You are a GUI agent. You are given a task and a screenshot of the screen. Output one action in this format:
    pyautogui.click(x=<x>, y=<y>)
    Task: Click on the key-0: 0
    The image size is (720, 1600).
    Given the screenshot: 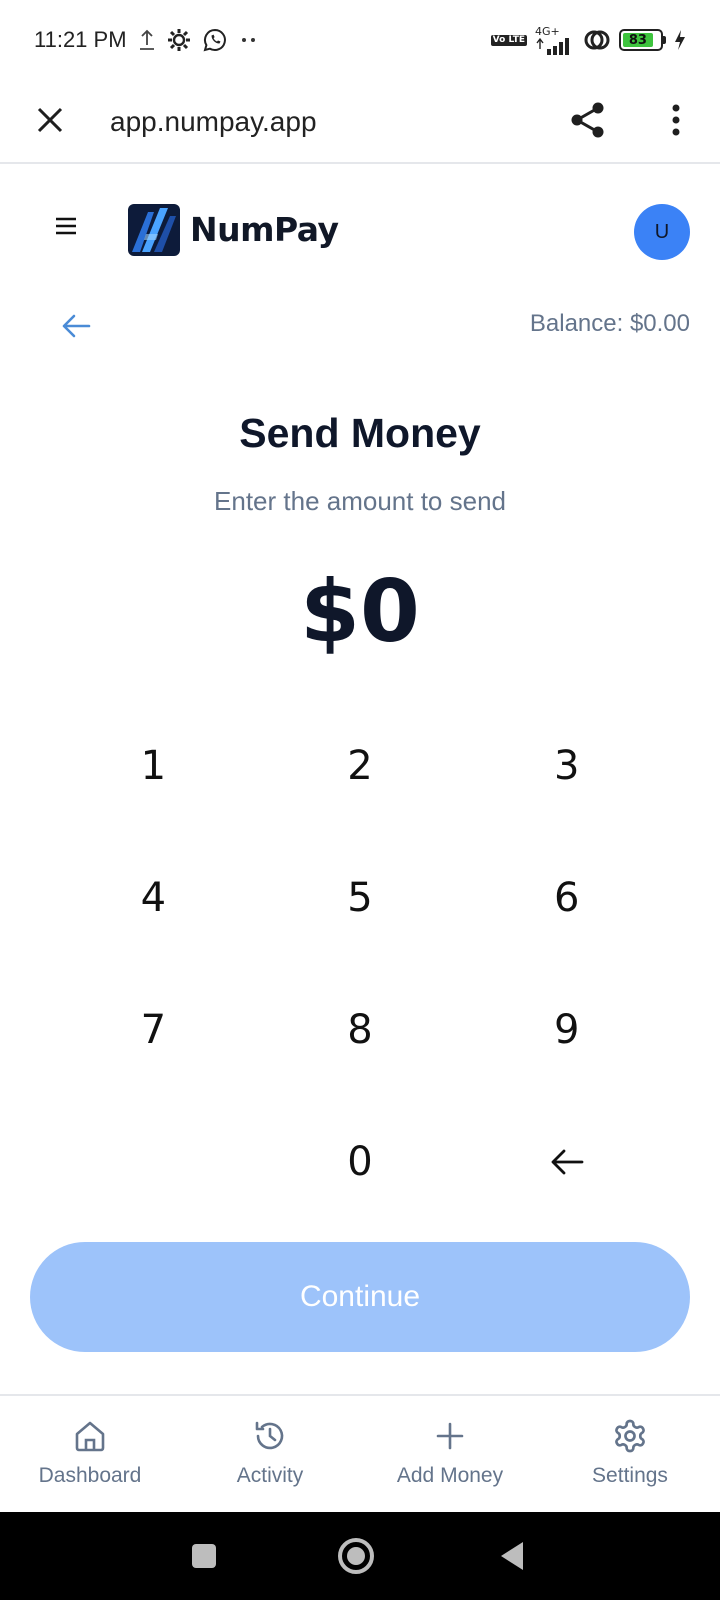 What is the action you would take?
    pyautogui.click(x=360, y=1162)
    